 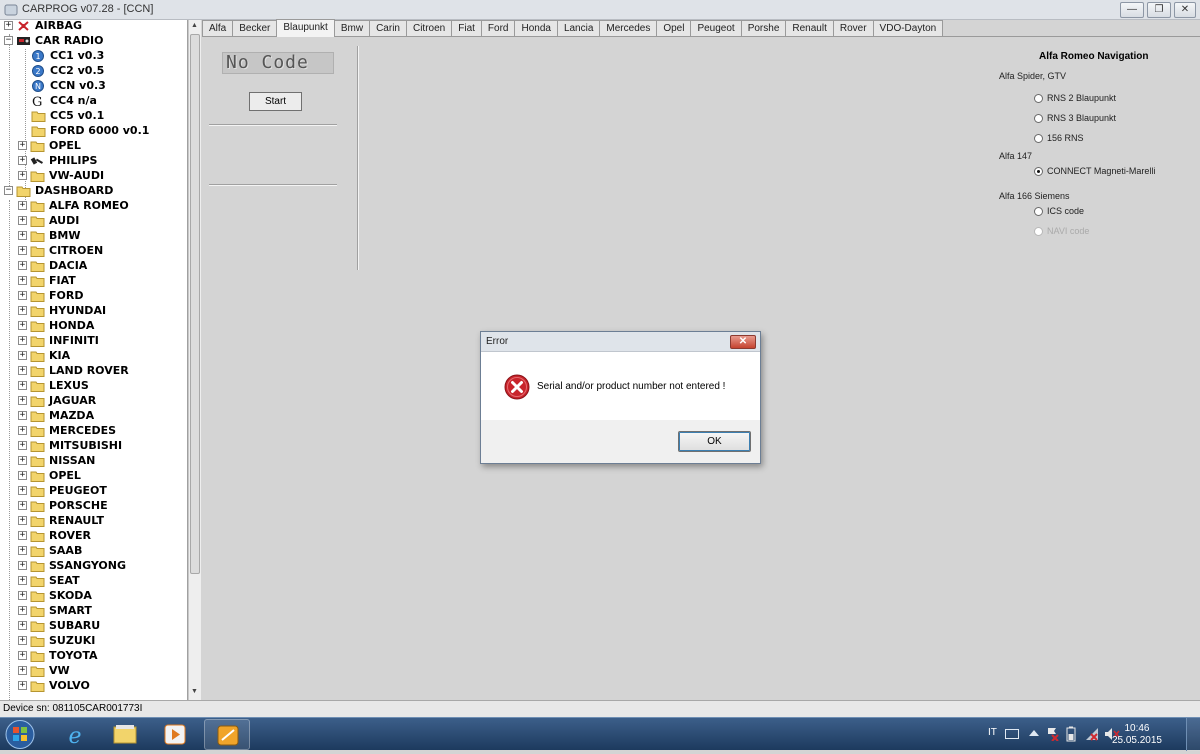 I want to click on radio-rns2: RNS 2 Blaupunkt, so click(x=1075, y=98).